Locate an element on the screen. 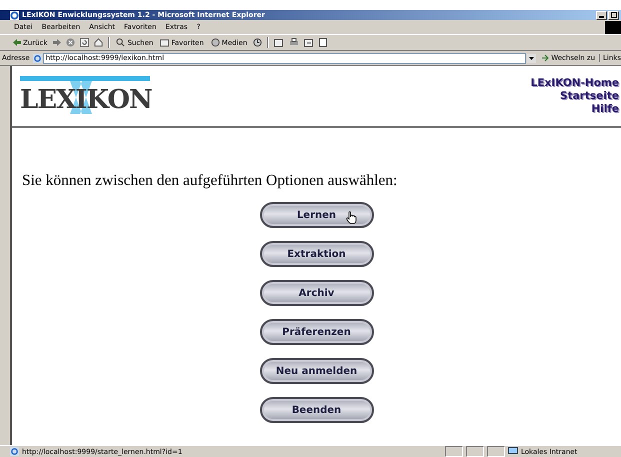  arrow-icon is located at coordinates (545, 58).